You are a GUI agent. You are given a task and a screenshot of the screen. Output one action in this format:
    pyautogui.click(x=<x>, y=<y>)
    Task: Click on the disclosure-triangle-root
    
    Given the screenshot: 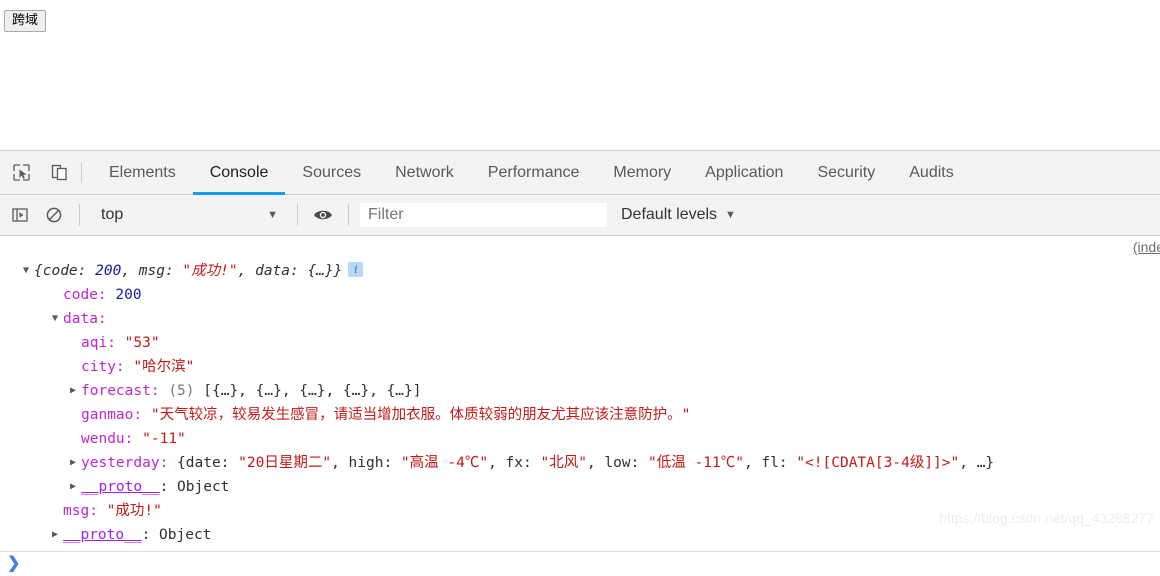 What is the action you would take?
    pyautogui.click(x=26, y=271)
    